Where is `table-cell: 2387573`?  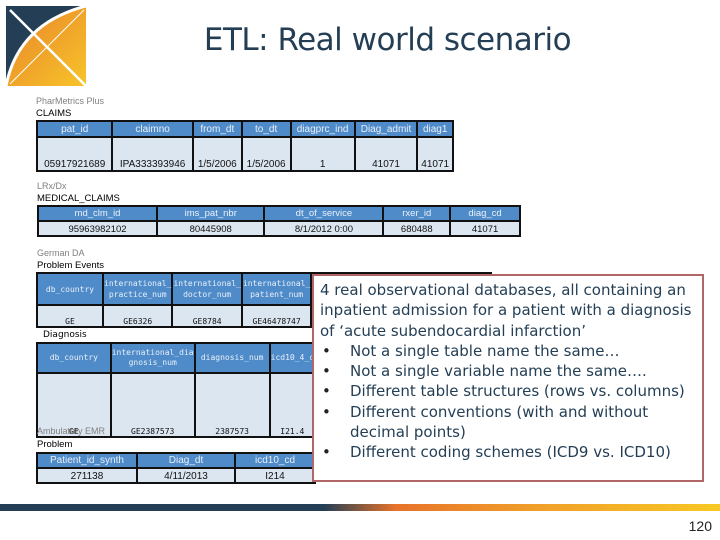
table-cell: 2387573 is located at coordinates (232, 405).